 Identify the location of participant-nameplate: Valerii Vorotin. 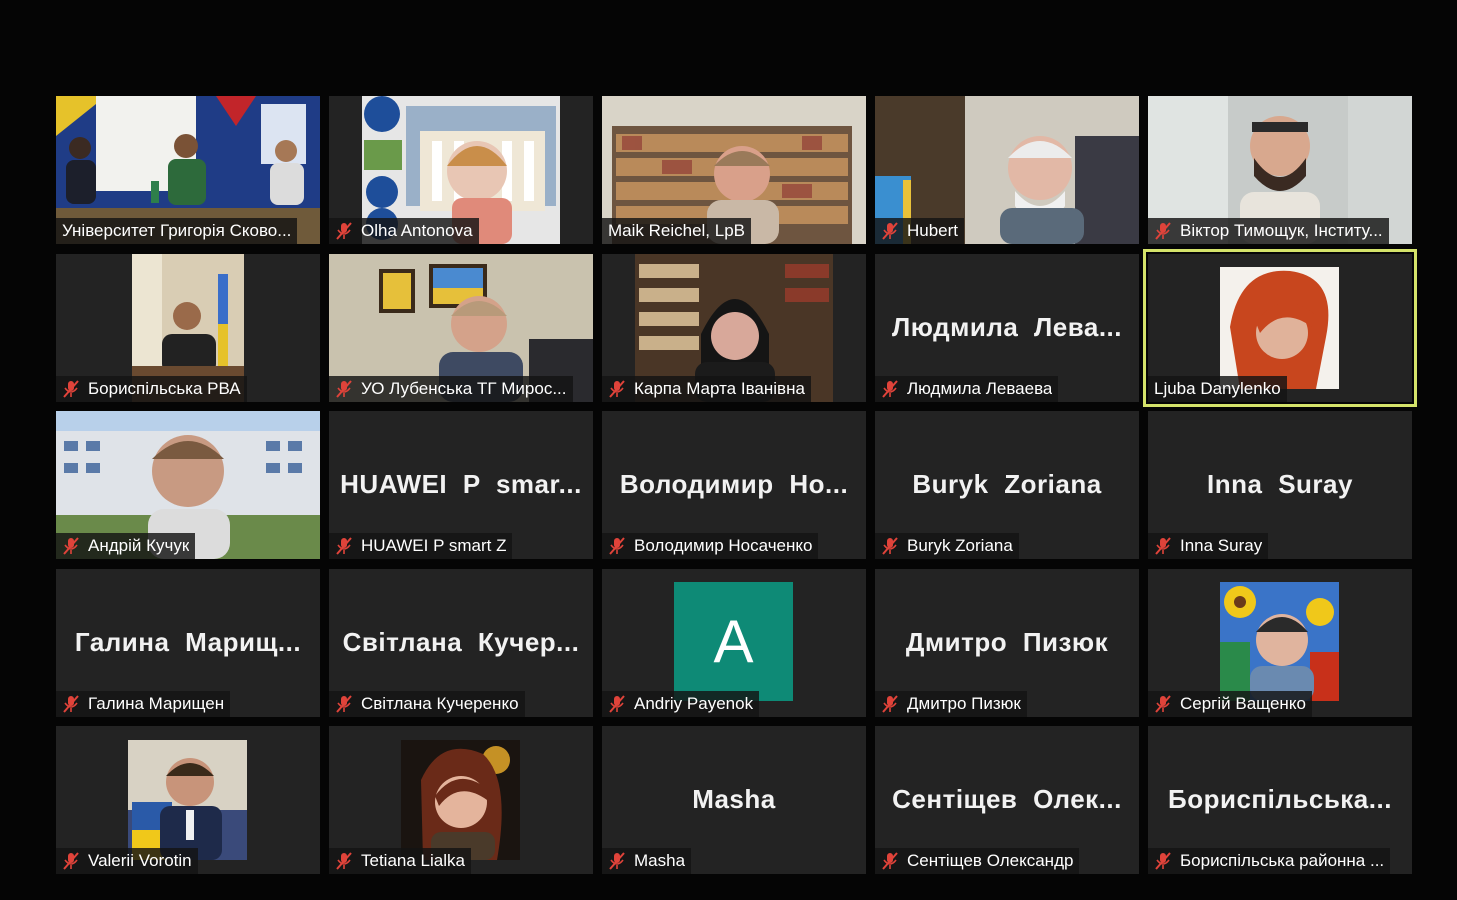
(127, 861).